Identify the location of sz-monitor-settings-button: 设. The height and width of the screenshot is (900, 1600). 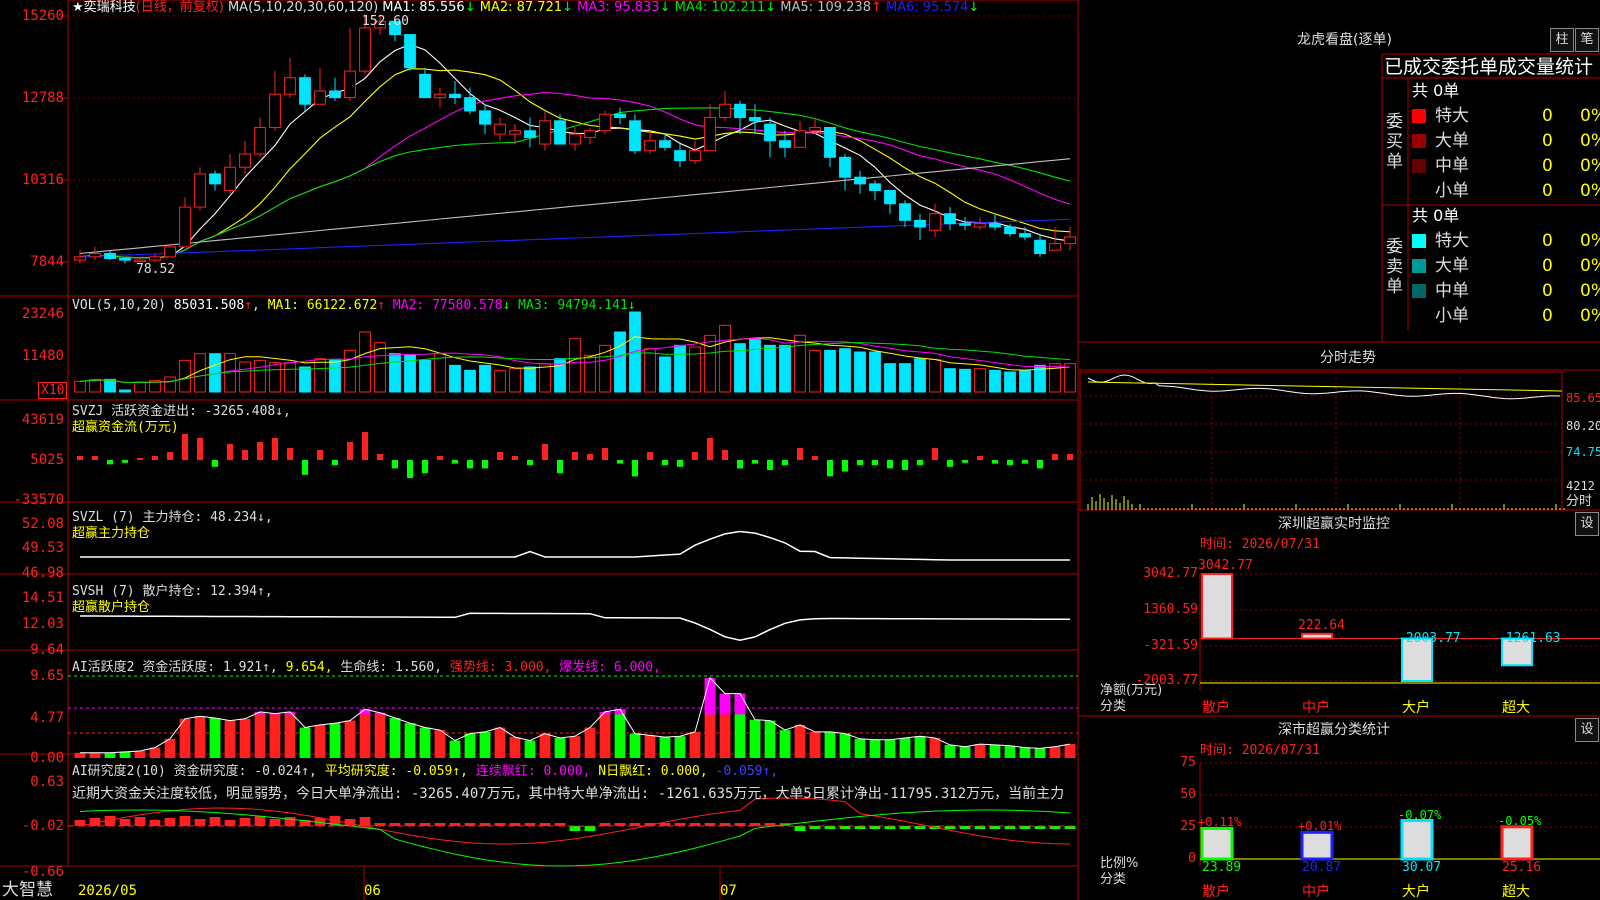
(1587, 524).